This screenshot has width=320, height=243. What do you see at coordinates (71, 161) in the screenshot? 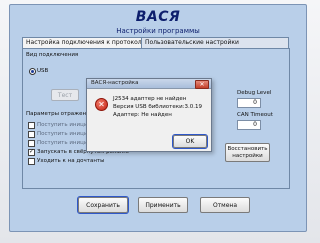
I see `checkbox-label: Уходить к на дочтанты` at bounding box center [71, 161].